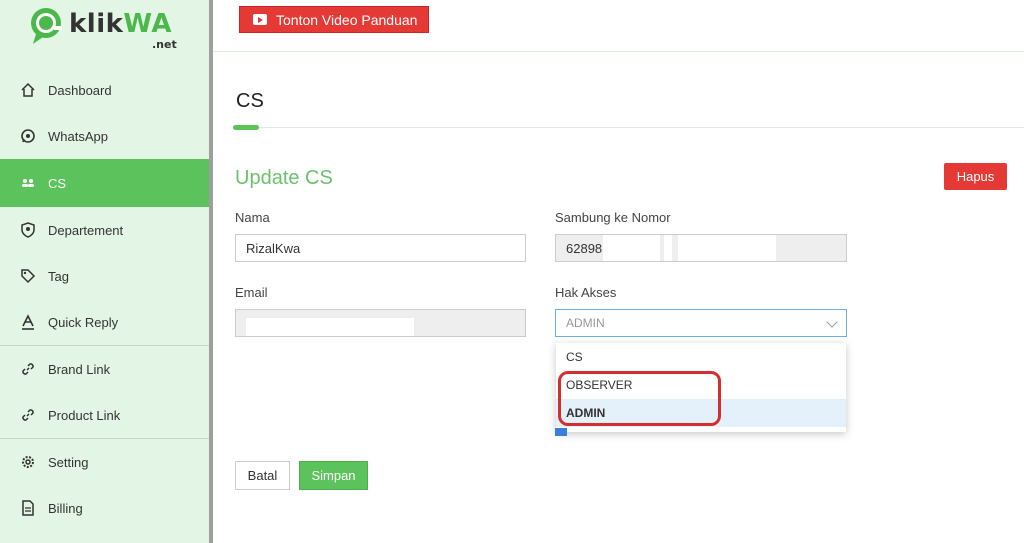 The image size is (1024, 543). I want to click on video-guide-button: Tonton Video Panduan, so click(334, 19).